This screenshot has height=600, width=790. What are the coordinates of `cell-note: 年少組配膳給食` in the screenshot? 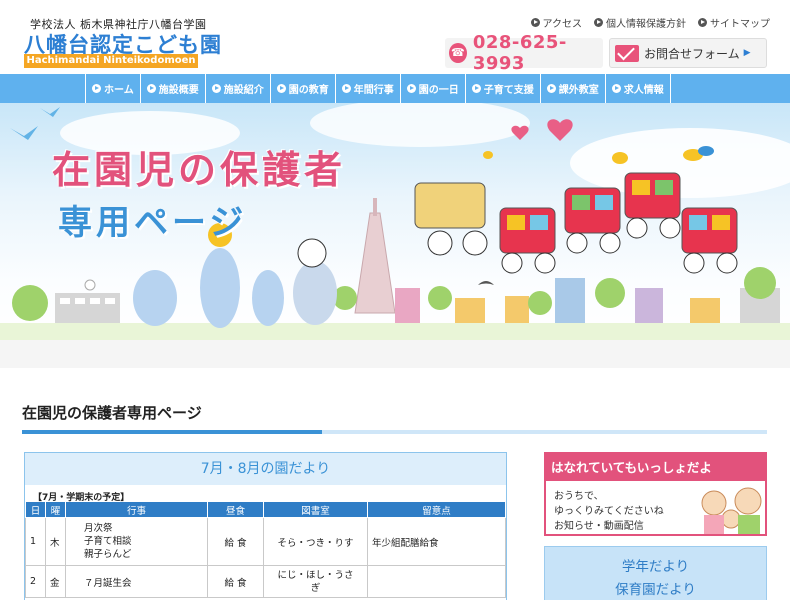 It's located at (436, 541).